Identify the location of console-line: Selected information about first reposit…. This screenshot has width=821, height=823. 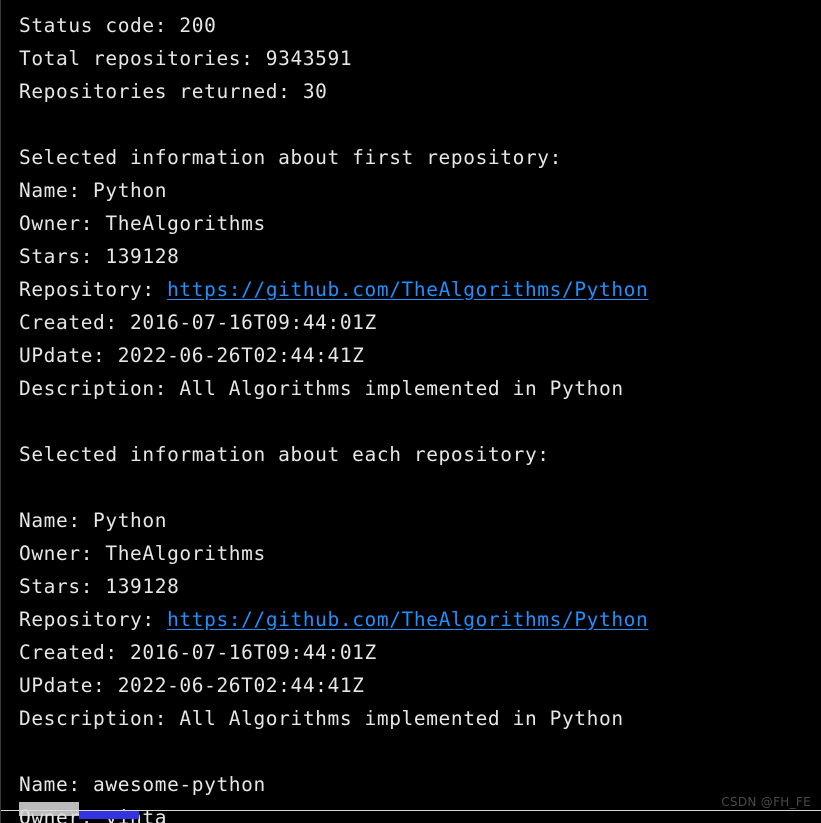
(290, 157).